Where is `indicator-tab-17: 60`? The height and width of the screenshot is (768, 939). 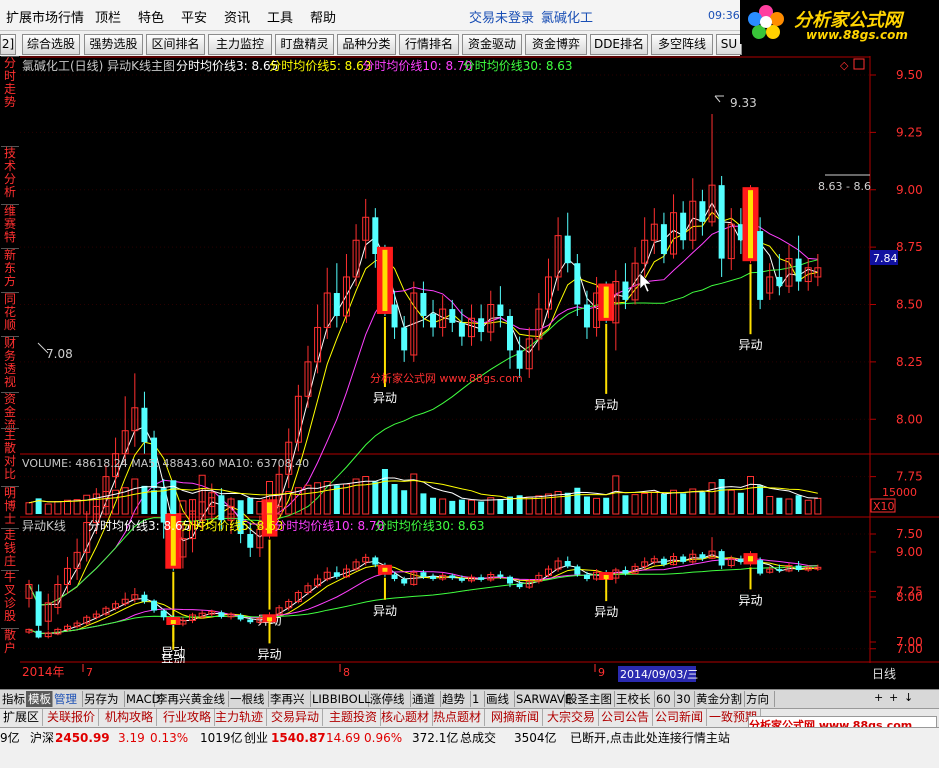 indicator-tab-17: 60 is located at coordinates (664, 699).